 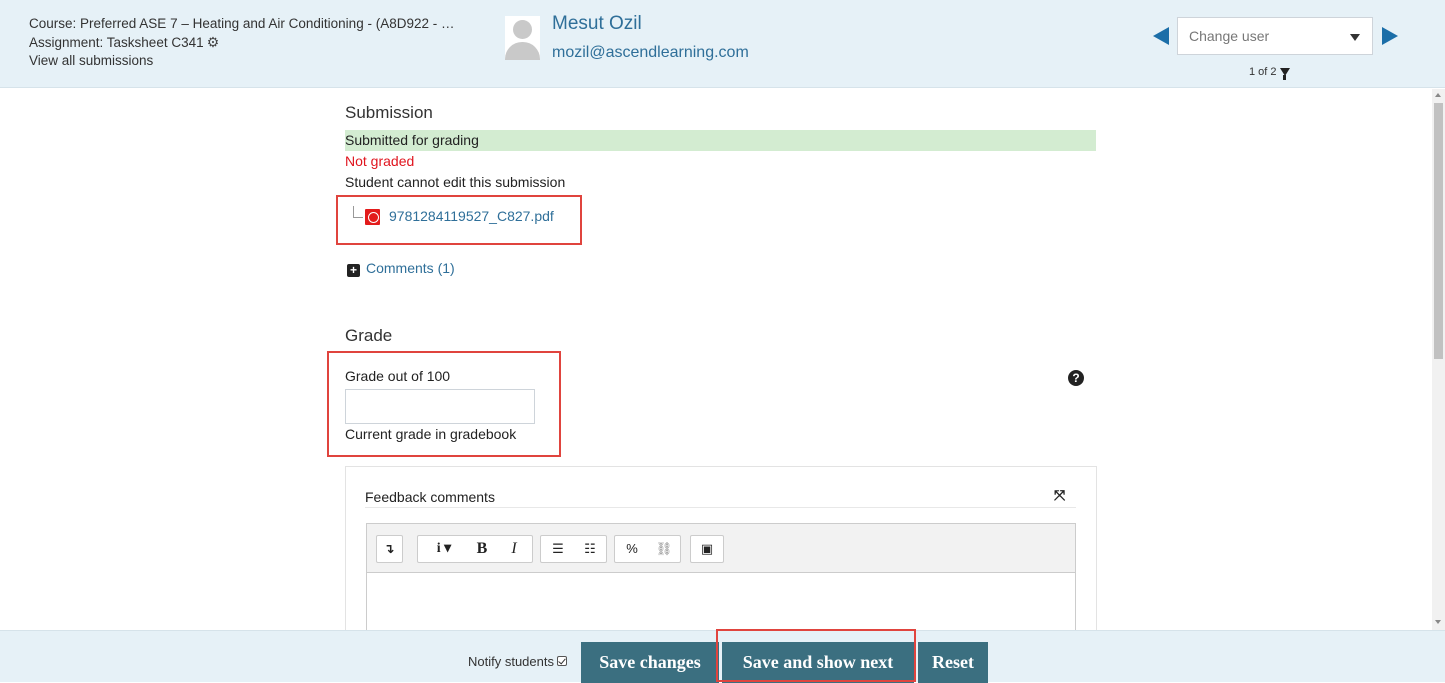 What do you see at coordinates (720, 507) in the screenshot?
I see `divider` at bounding box center [720, 507].